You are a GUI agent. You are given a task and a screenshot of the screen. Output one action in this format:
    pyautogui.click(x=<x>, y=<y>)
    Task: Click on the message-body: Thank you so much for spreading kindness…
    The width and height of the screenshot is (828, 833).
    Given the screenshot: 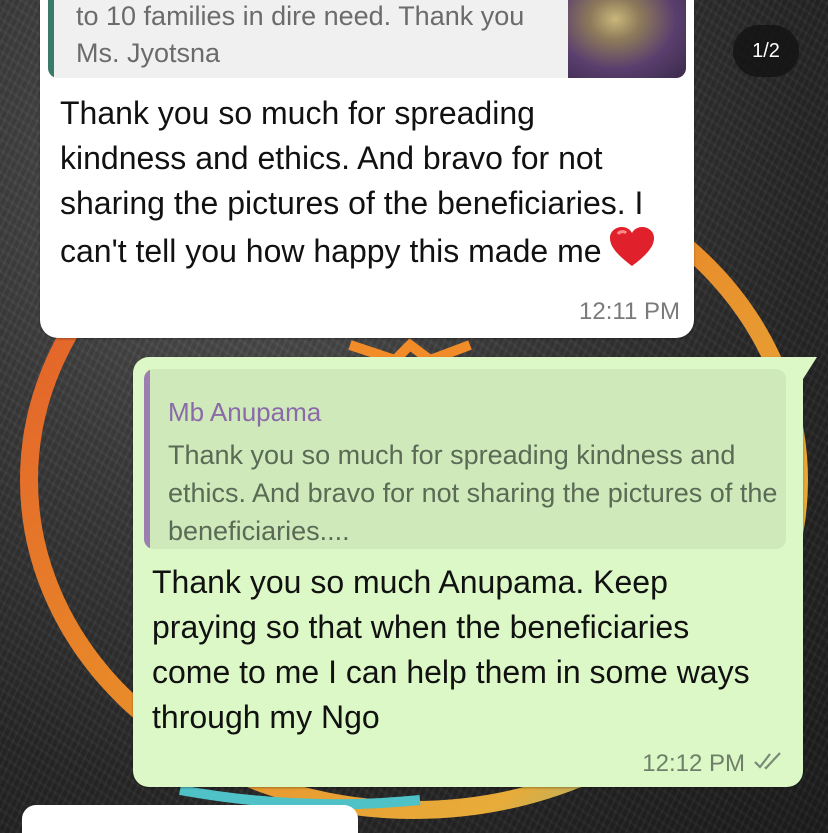 What is the action you would take?
    pyautogui.click(x=352, y=182)
    